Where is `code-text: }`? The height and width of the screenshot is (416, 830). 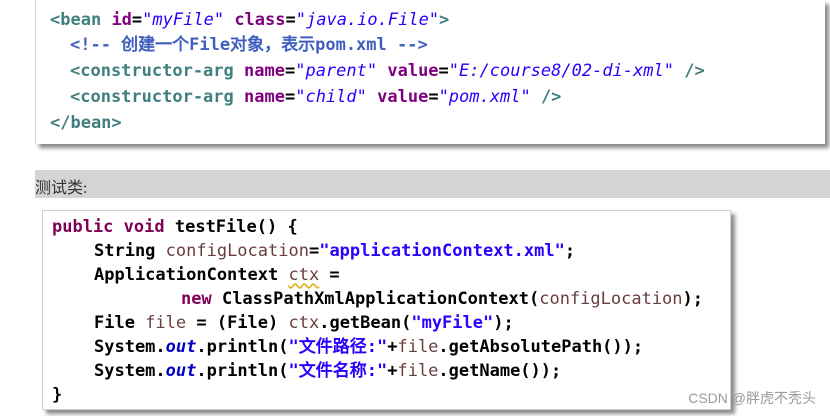
code-text: } is located at coordinates (57, 395).